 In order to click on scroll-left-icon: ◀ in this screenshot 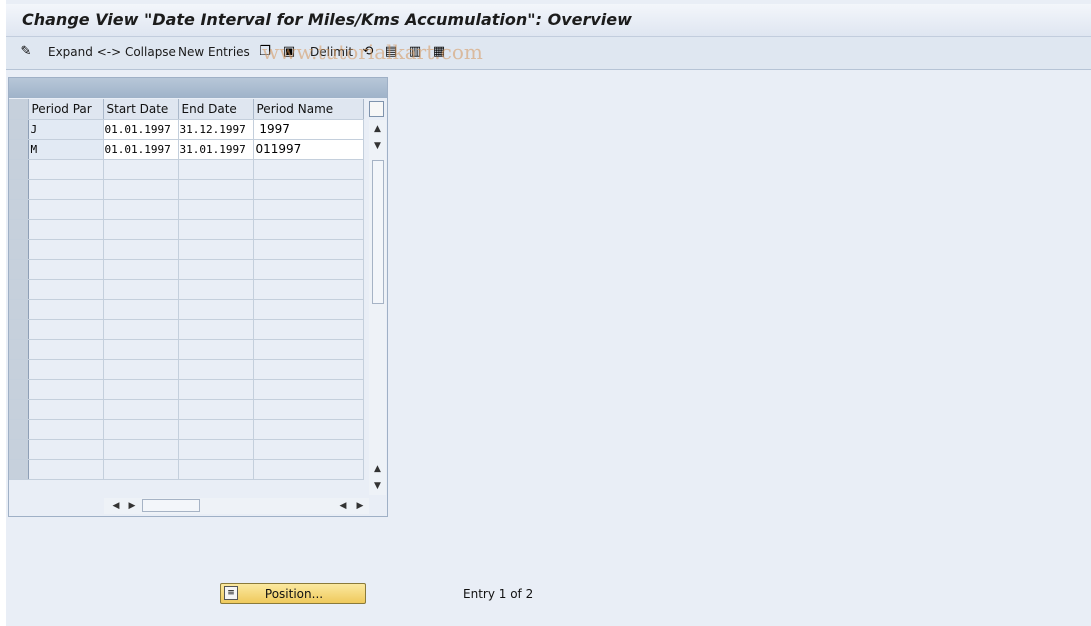, I will do `click(116, 506)`.